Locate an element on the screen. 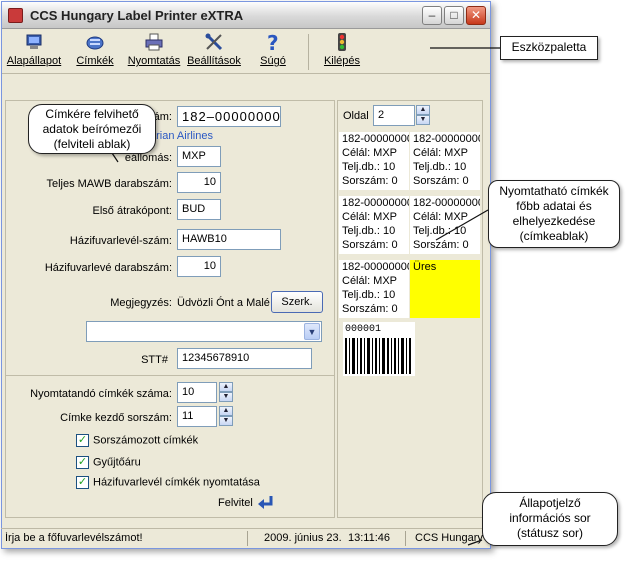  title-bar: CCS Hungary Label Printer eXTRA – □ ✕ is located at coordinates (246, 15).